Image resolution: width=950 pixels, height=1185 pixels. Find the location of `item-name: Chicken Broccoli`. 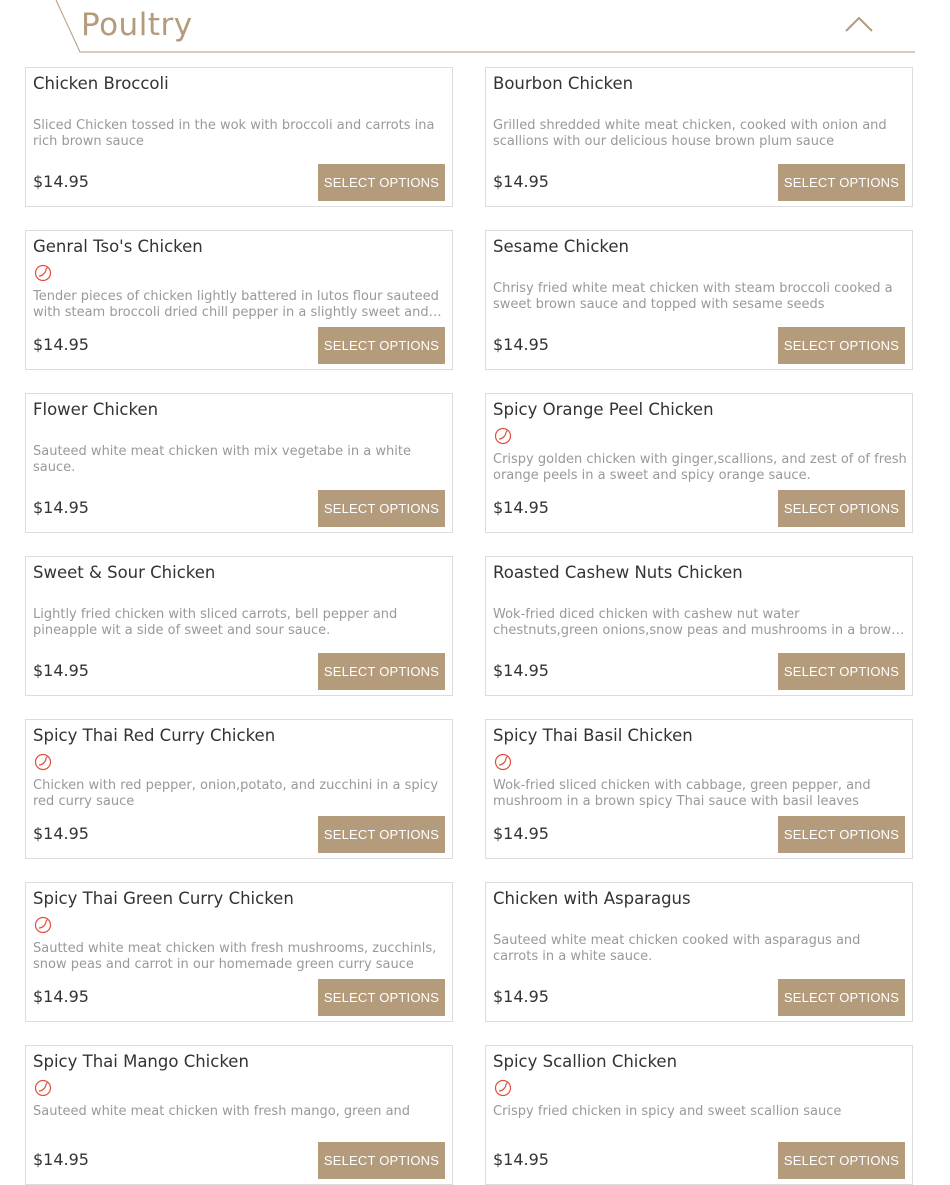

item-name: Chicken Broccoli is located at coordinates (101, 83).